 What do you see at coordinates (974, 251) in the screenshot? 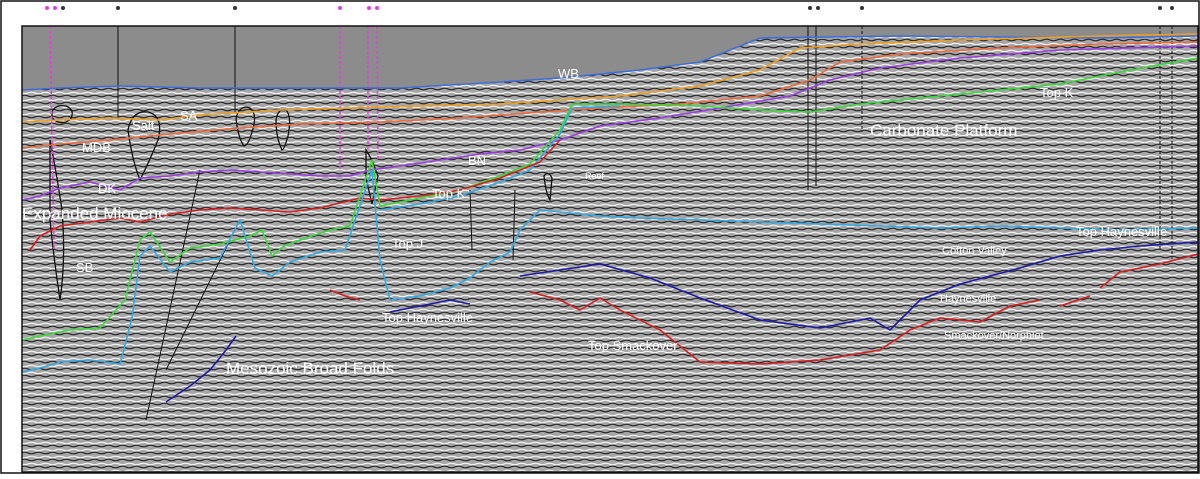
I see `label-cotton-valley: Cotton Valley` at bounding box center [974, 251].